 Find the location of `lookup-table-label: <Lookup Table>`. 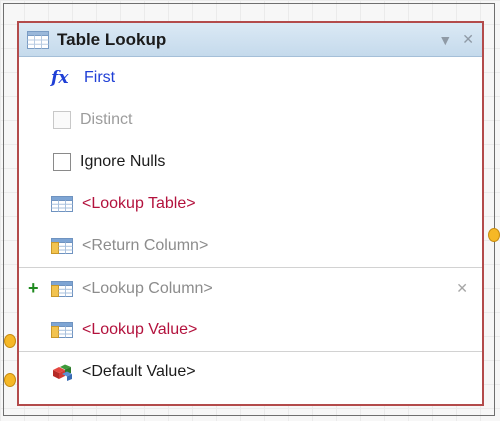

lookup-table-label: <Lookup Table> is located at coordinates (139, 204).